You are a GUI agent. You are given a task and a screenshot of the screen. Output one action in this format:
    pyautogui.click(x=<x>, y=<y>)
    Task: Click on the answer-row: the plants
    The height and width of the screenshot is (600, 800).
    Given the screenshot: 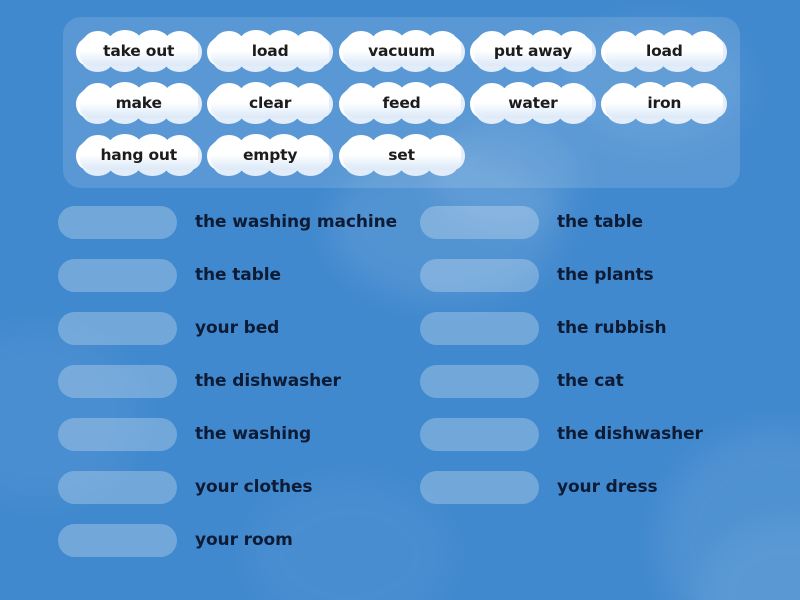 What is the action you would take?
    pyautogui.click(x=605, y=275)
    